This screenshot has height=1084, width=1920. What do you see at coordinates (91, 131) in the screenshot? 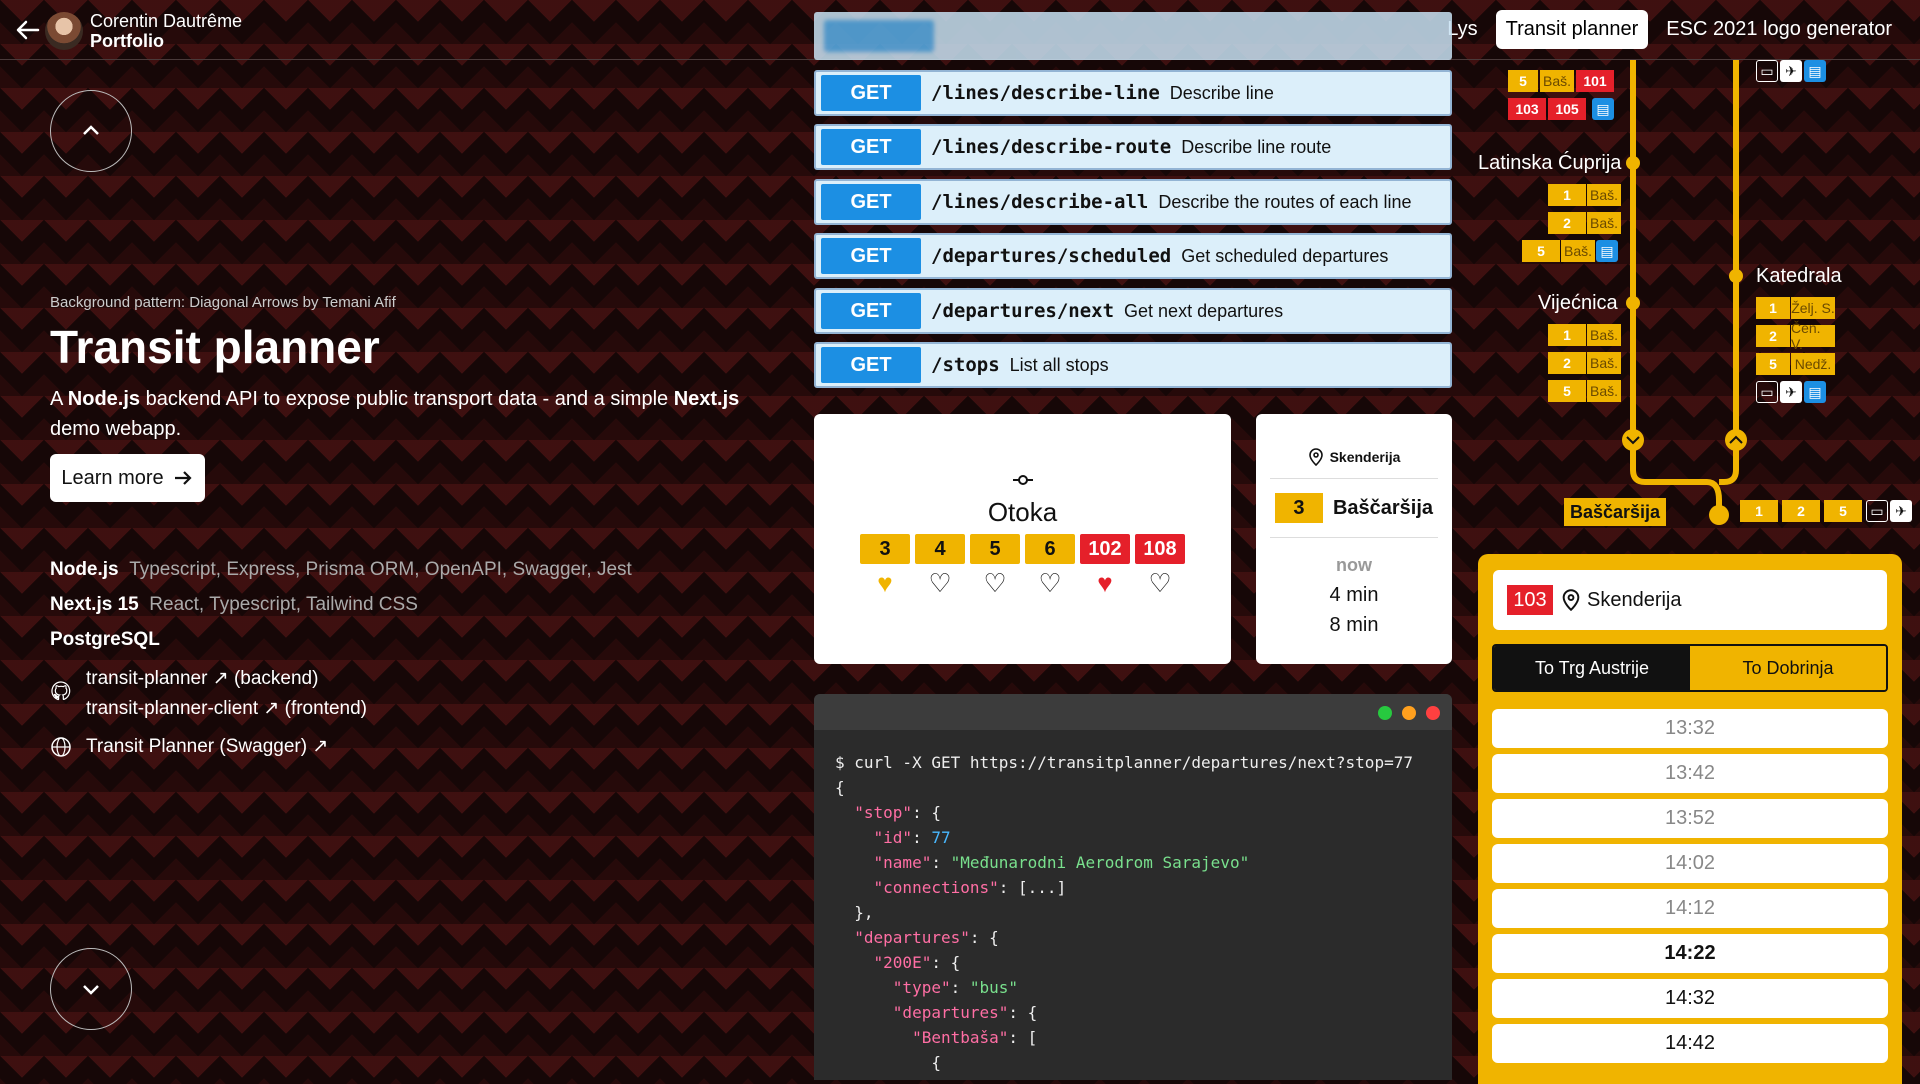
I see `scroll-up-button` at bounding box center [91, 131].